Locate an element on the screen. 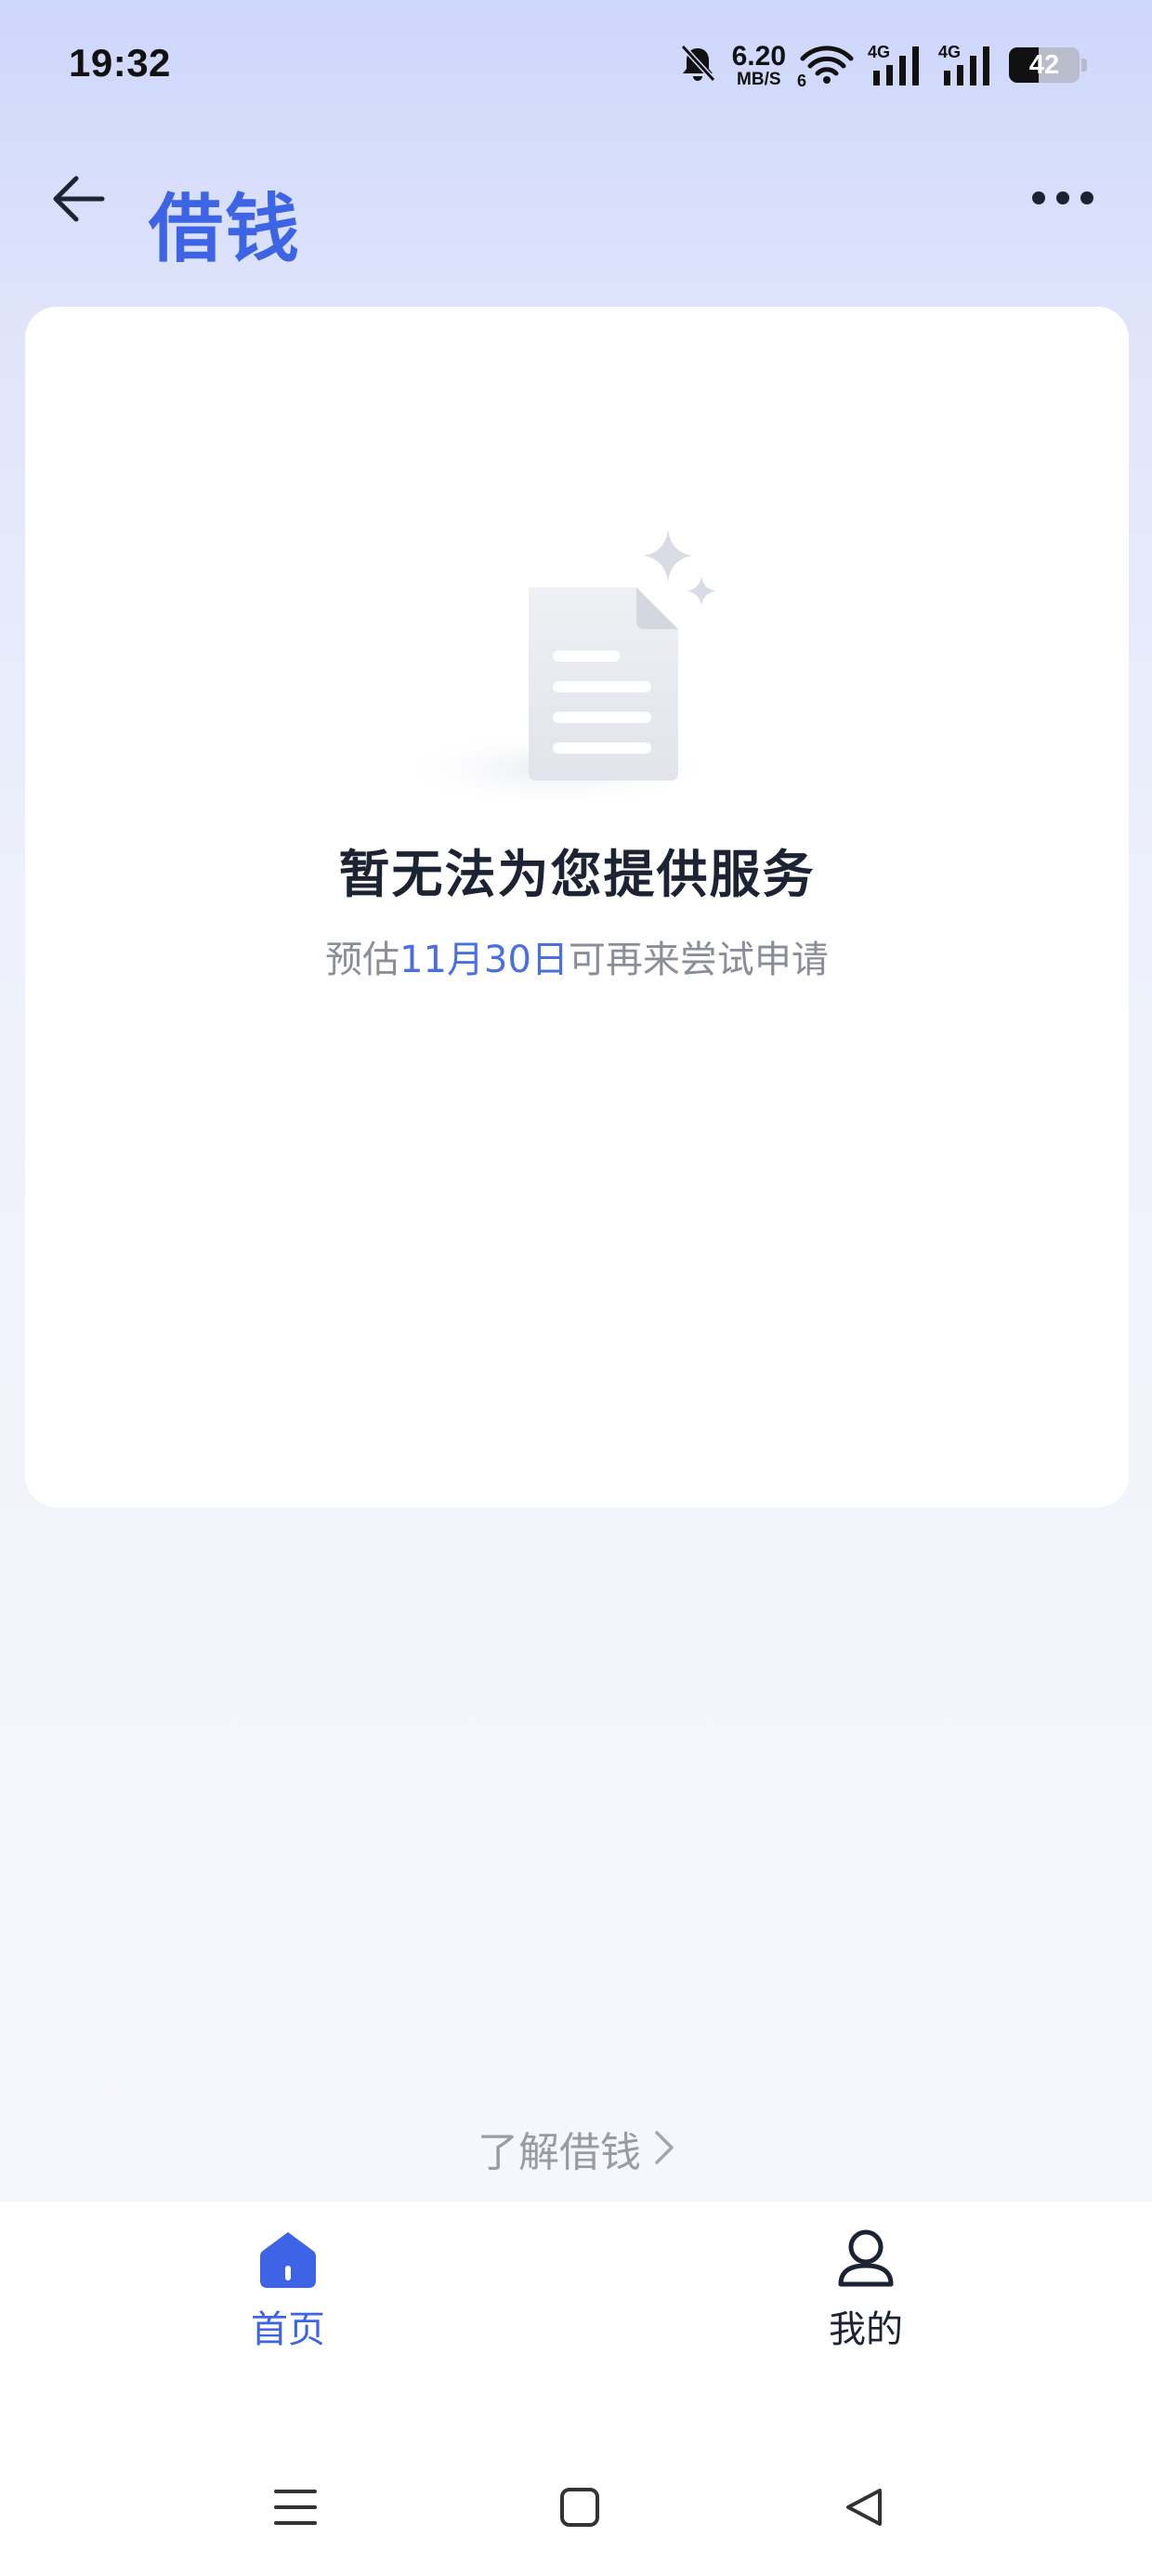  chevron-right-icon is located at coordinates (664, 2151).